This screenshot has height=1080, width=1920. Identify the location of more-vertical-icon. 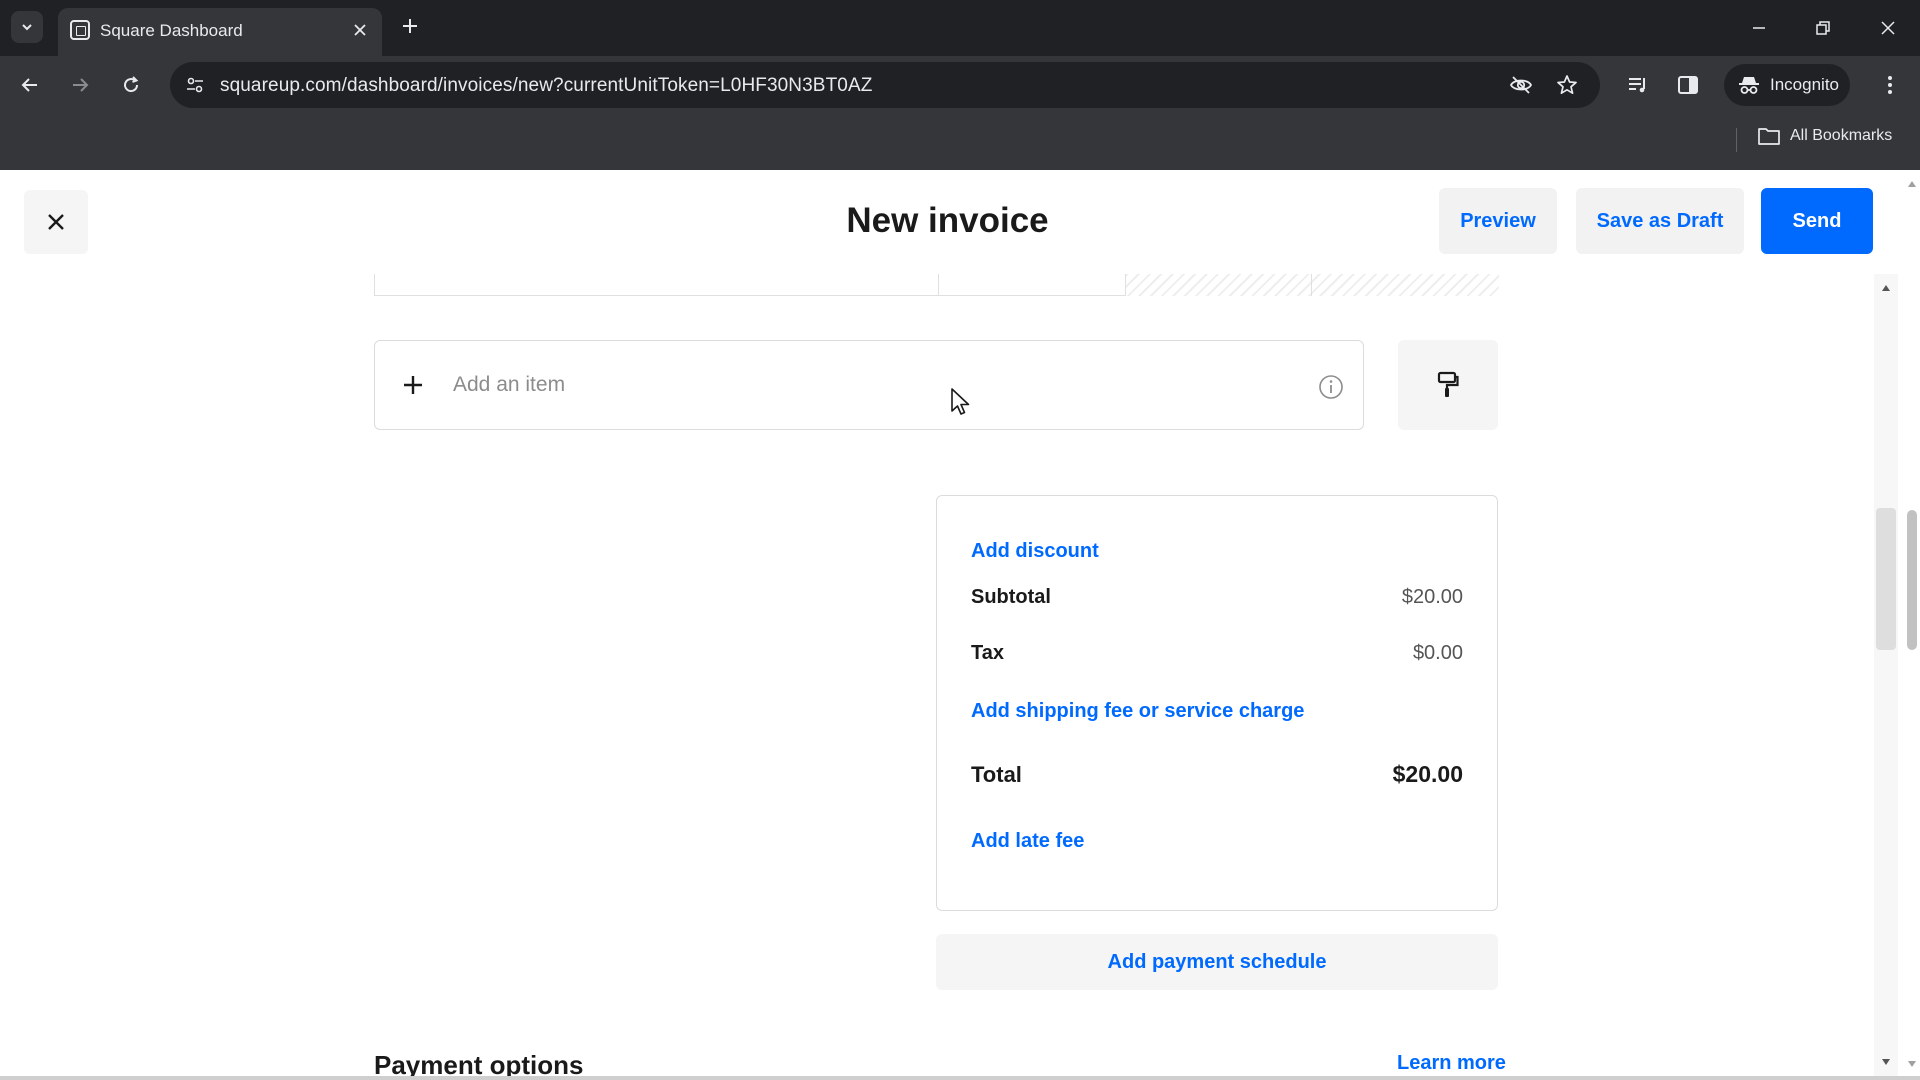
(1890, 85).